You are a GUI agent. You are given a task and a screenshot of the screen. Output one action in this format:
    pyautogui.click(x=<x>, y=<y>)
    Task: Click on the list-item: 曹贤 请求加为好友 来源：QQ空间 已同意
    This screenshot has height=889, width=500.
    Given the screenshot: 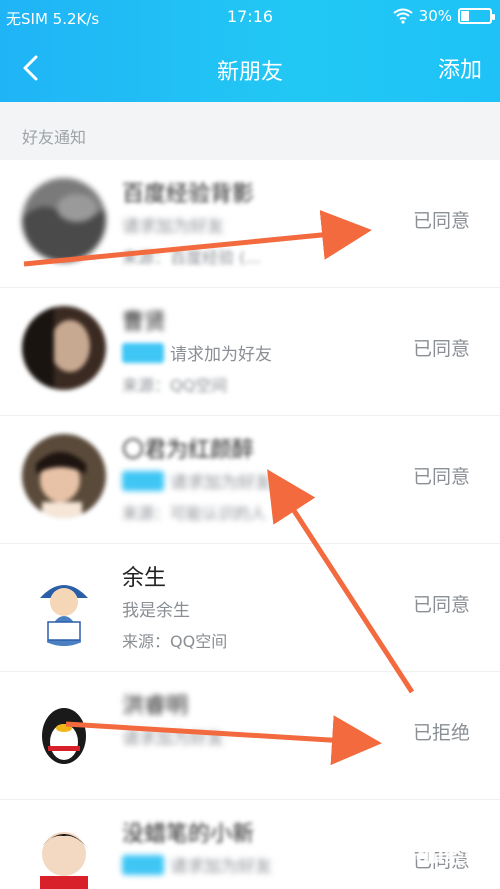 What is the action you would take?
    pyautogui.click(x=250, y=352)
    